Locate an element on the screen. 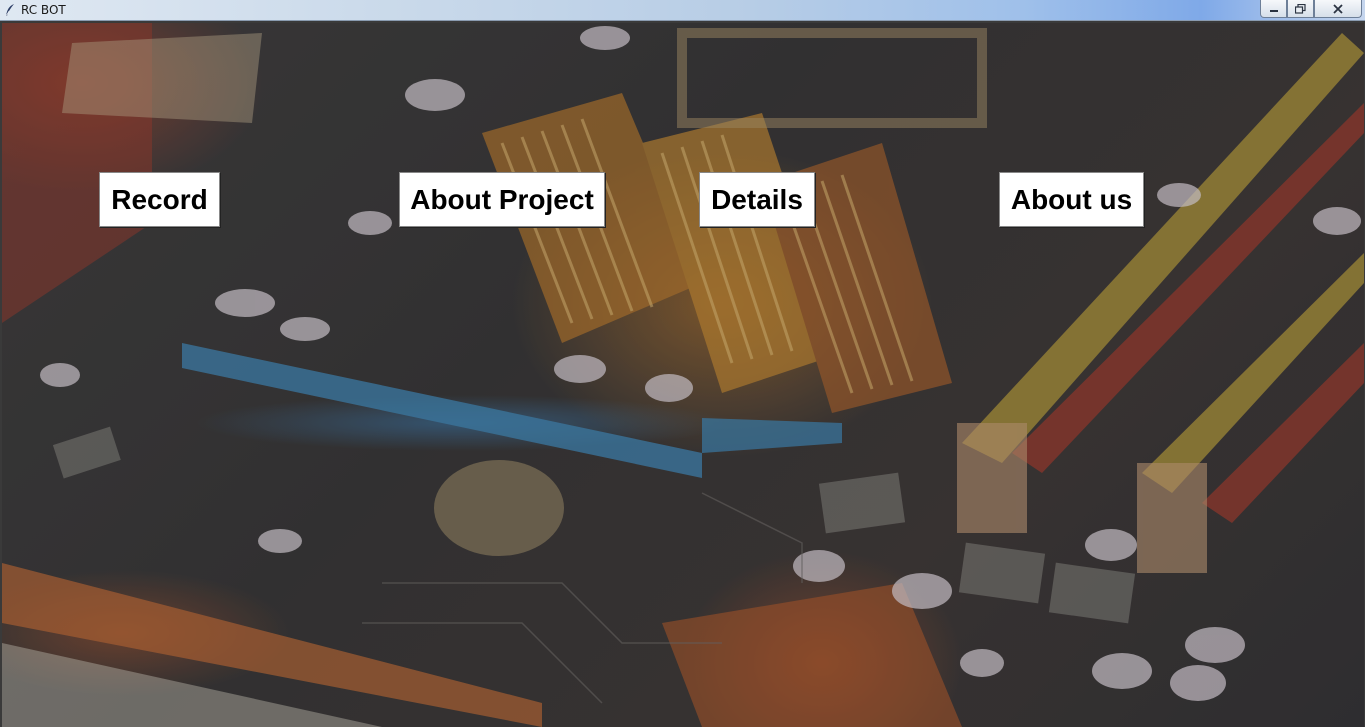 The height and width of the screenshot is (727, 1365). about-project-button: About Project is located at coordinates (502, 199).